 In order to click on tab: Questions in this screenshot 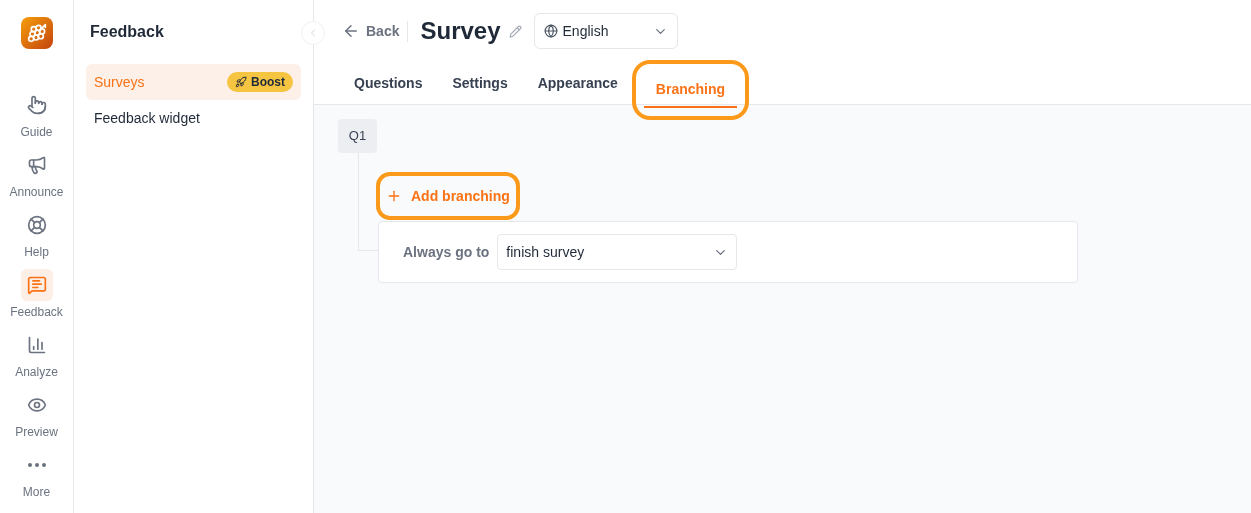, I will do `click(388, 84)`.